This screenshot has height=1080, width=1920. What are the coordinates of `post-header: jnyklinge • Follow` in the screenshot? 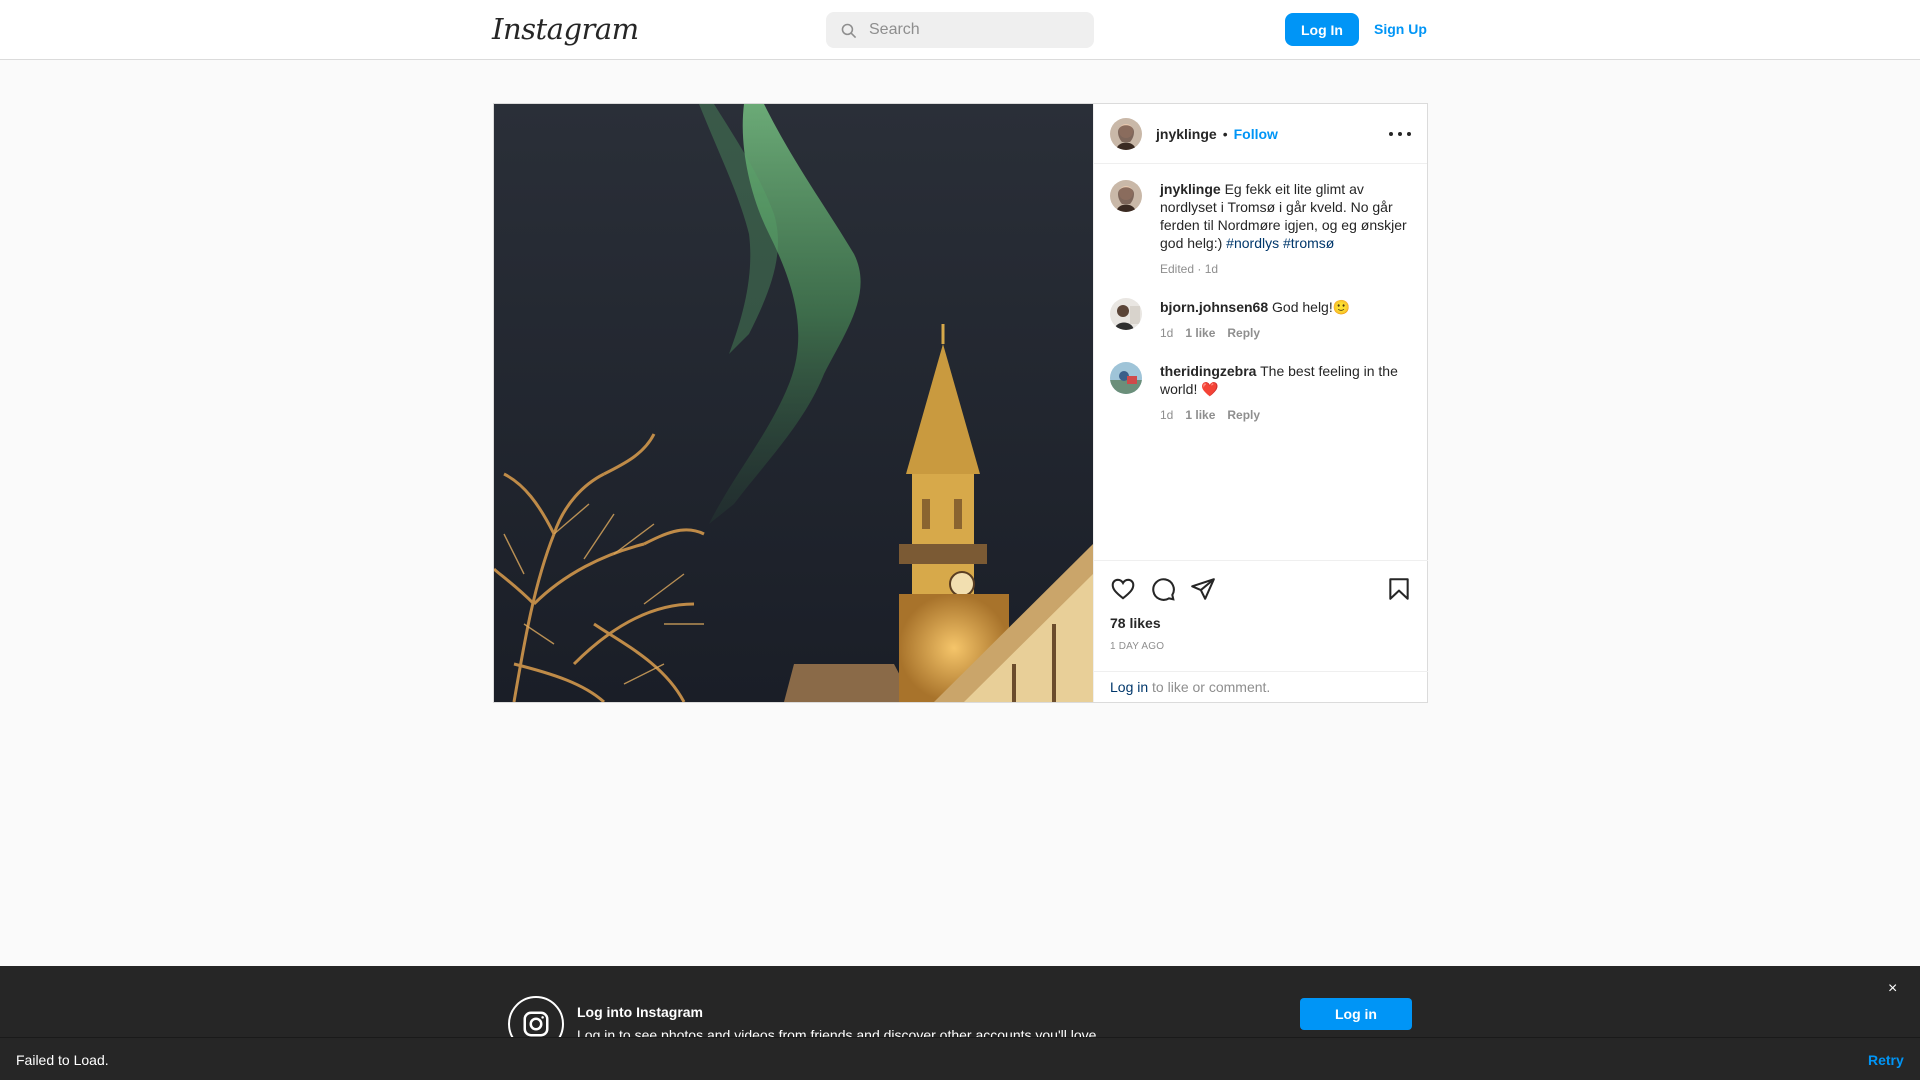 It's located at (1260, 134).